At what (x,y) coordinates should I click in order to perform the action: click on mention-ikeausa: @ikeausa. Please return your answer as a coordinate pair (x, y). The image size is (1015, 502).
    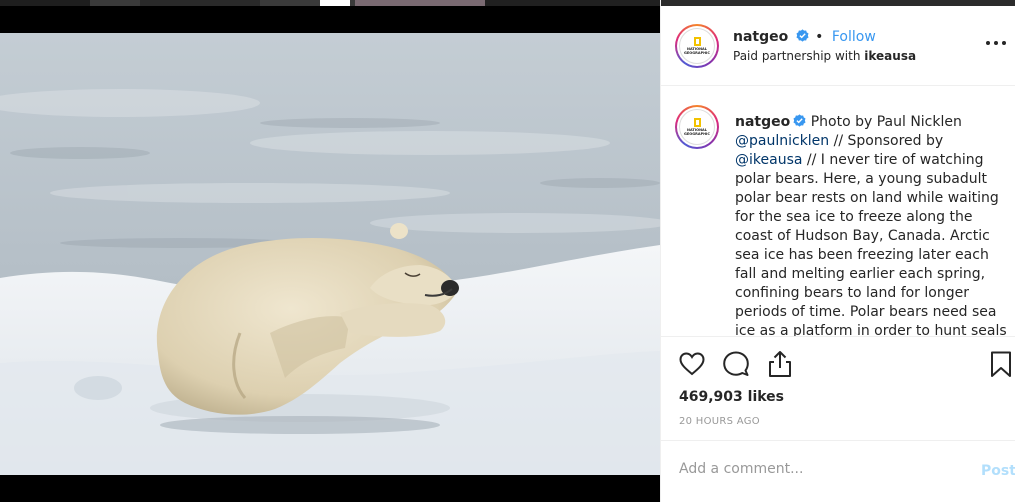
    Looking at the image, I should click on (768, 160).